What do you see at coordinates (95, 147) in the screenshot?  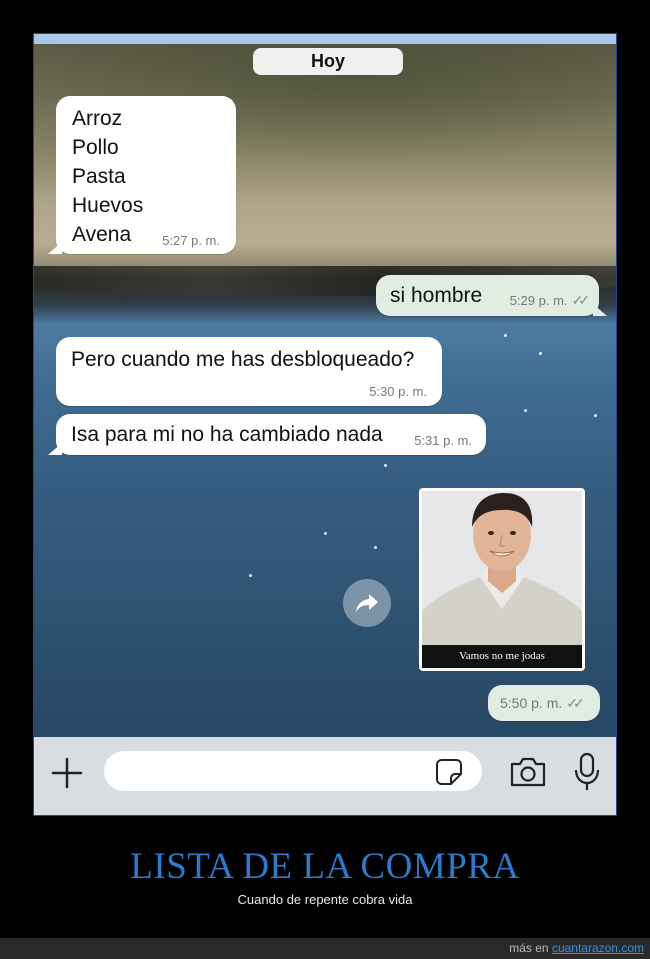 I see `list-item: Pollo` at bounding box center [95, 147].